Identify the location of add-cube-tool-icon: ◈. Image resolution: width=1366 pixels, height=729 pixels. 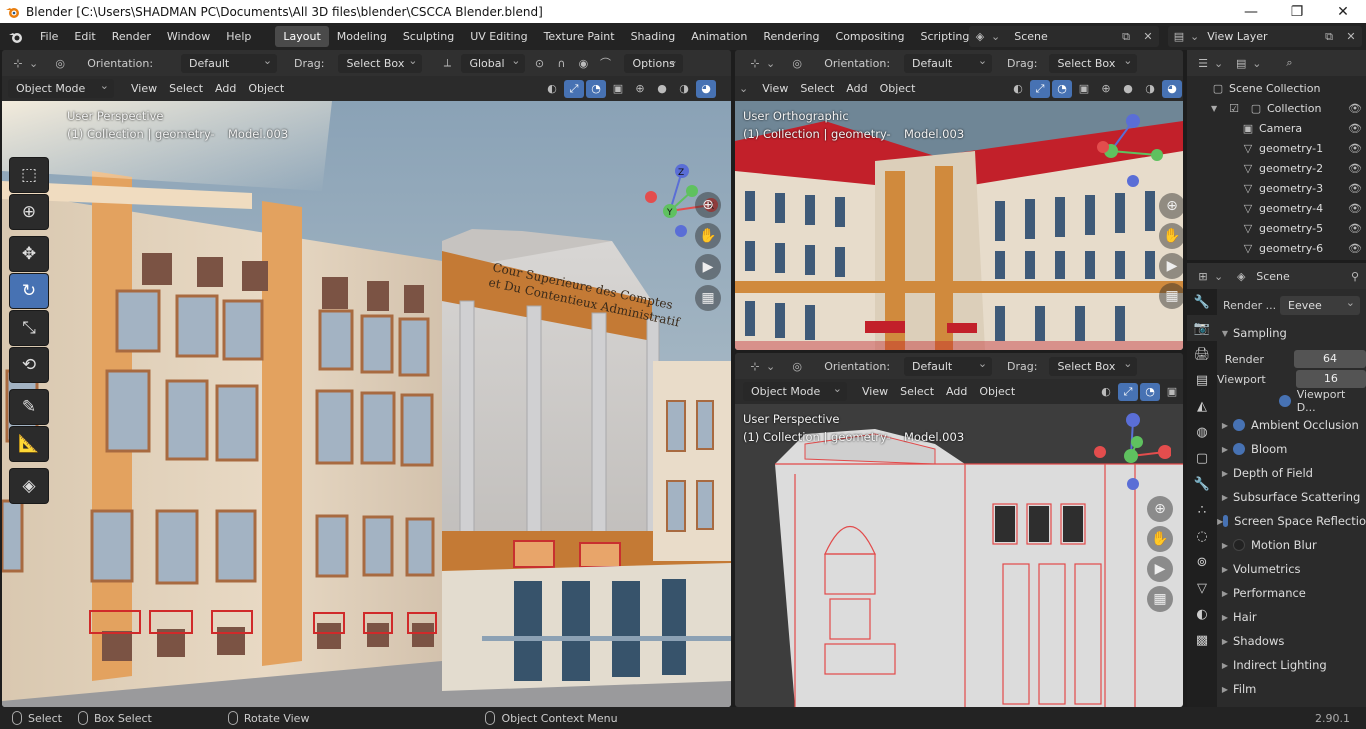
(29, 486).